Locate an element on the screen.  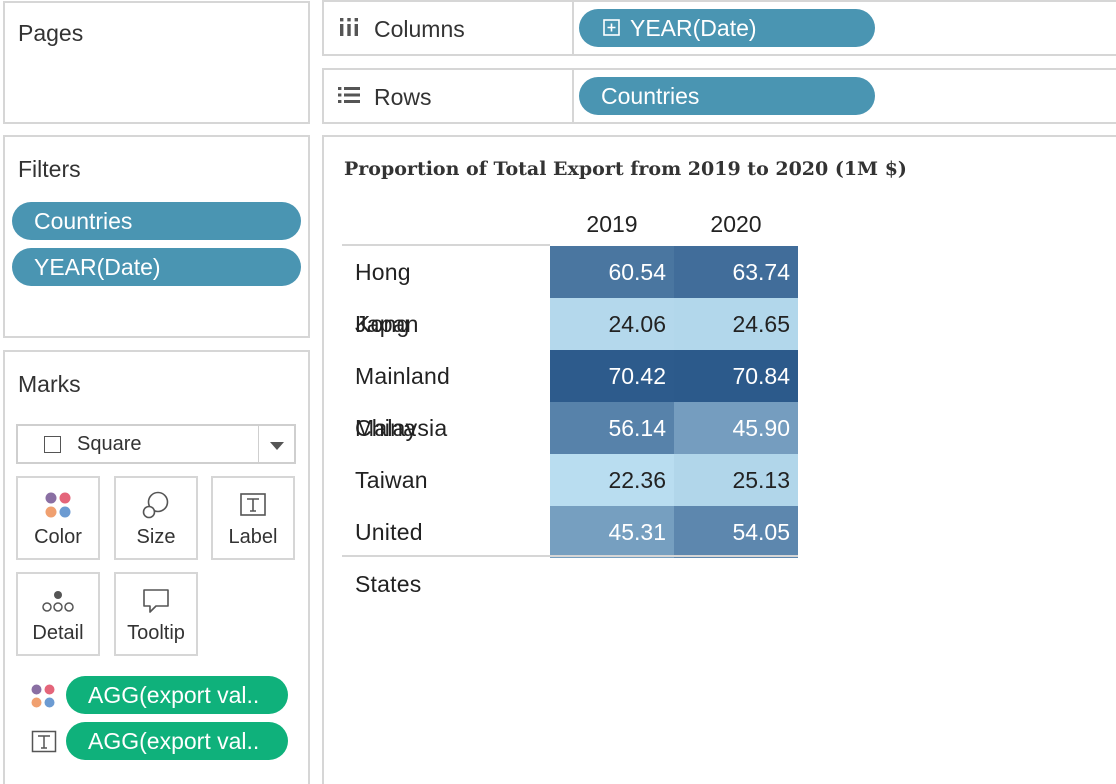
size-button-label: Size is located at coordinates (156, 537).